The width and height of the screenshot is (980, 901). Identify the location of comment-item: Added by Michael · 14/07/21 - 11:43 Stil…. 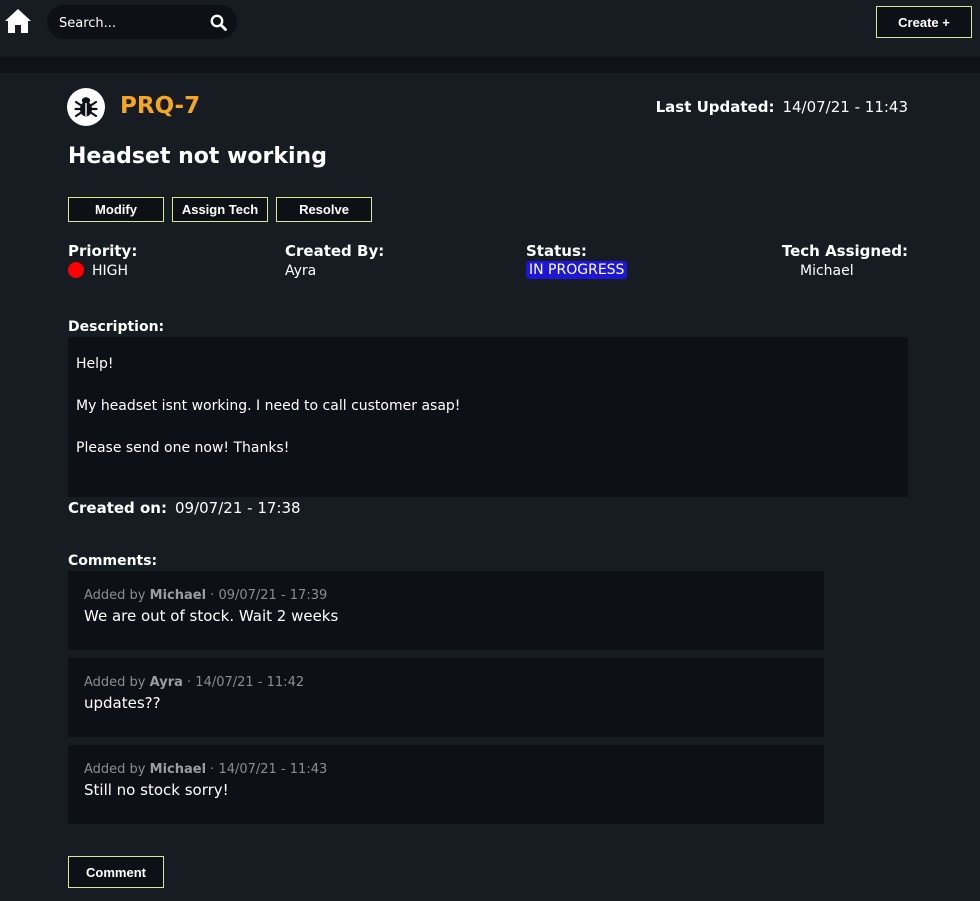
(446, 784).